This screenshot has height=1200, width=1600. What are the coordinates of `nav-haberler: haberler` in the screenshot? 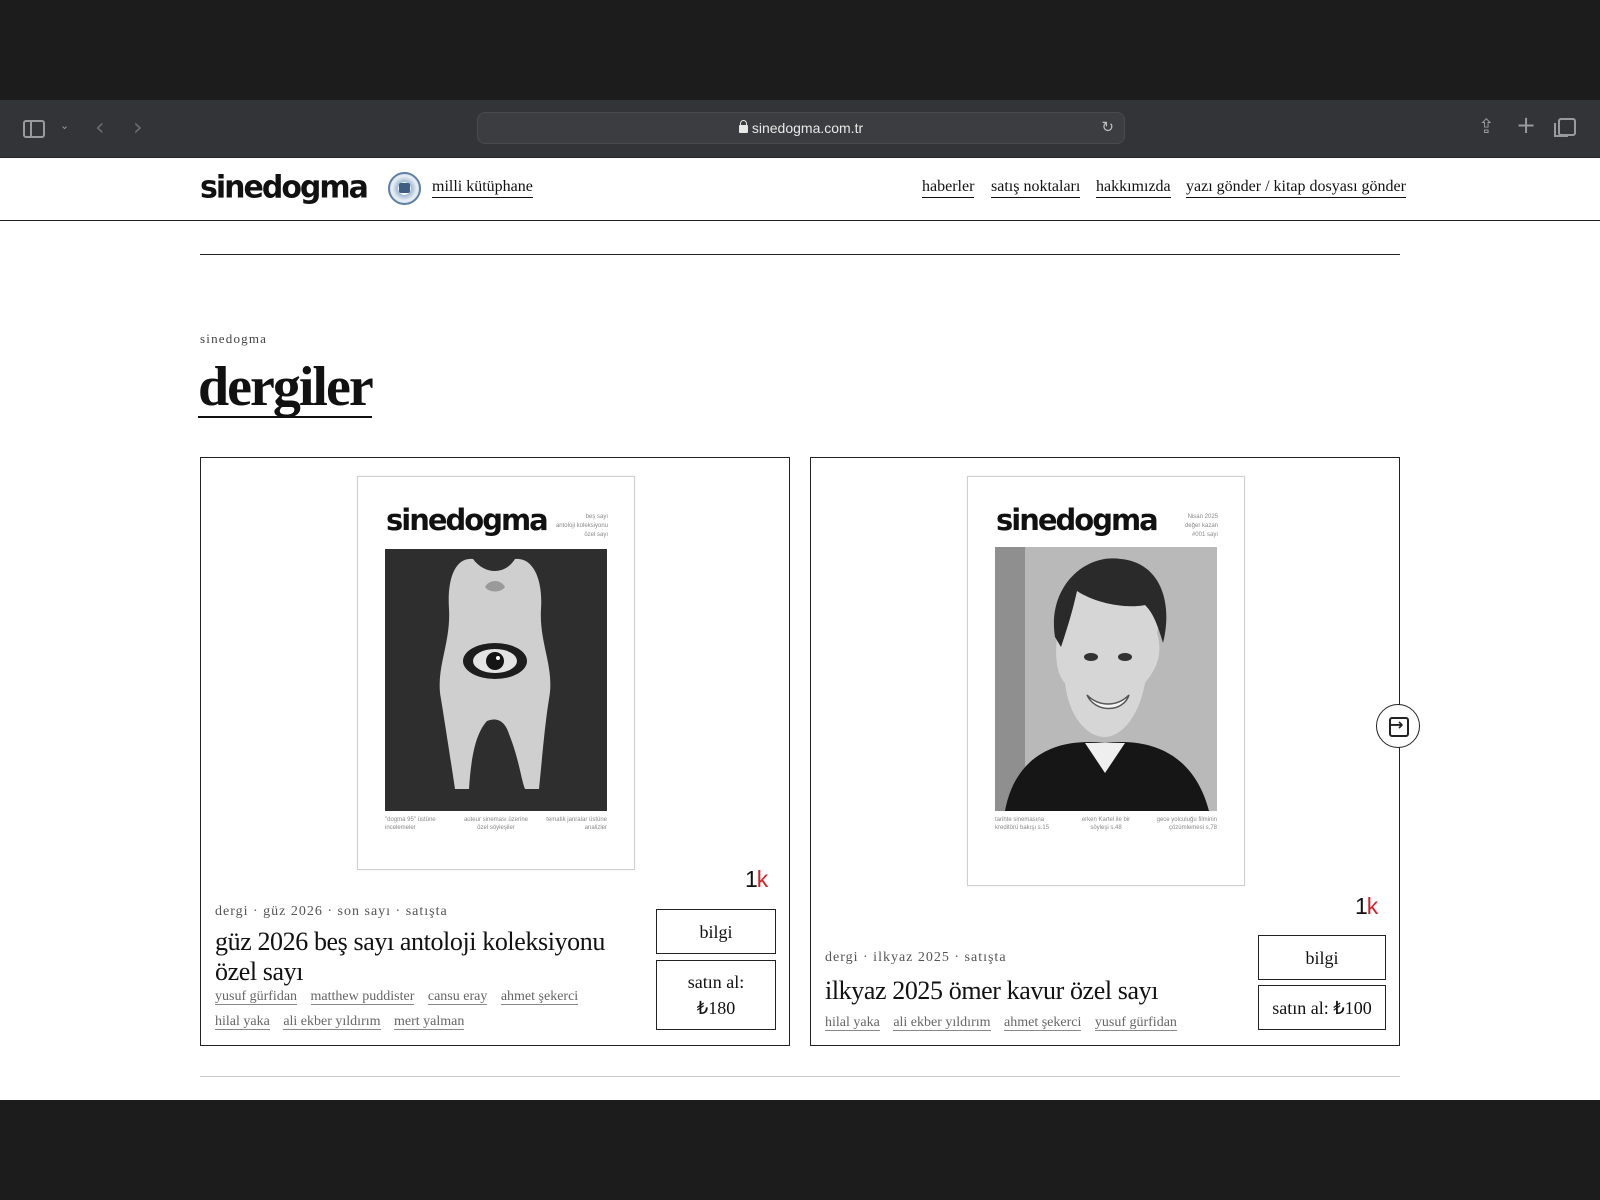 It's located at (948, 188).